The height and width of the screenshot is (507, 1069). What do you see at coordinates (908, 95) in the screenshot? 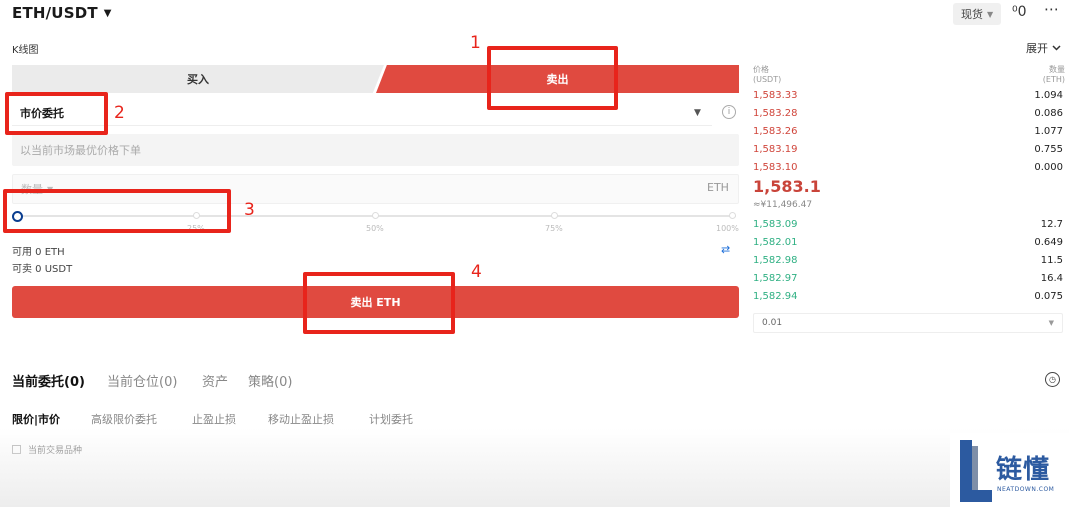
I see `ask-row: 1,583.33 1.094` at bounding box center [908, 95].